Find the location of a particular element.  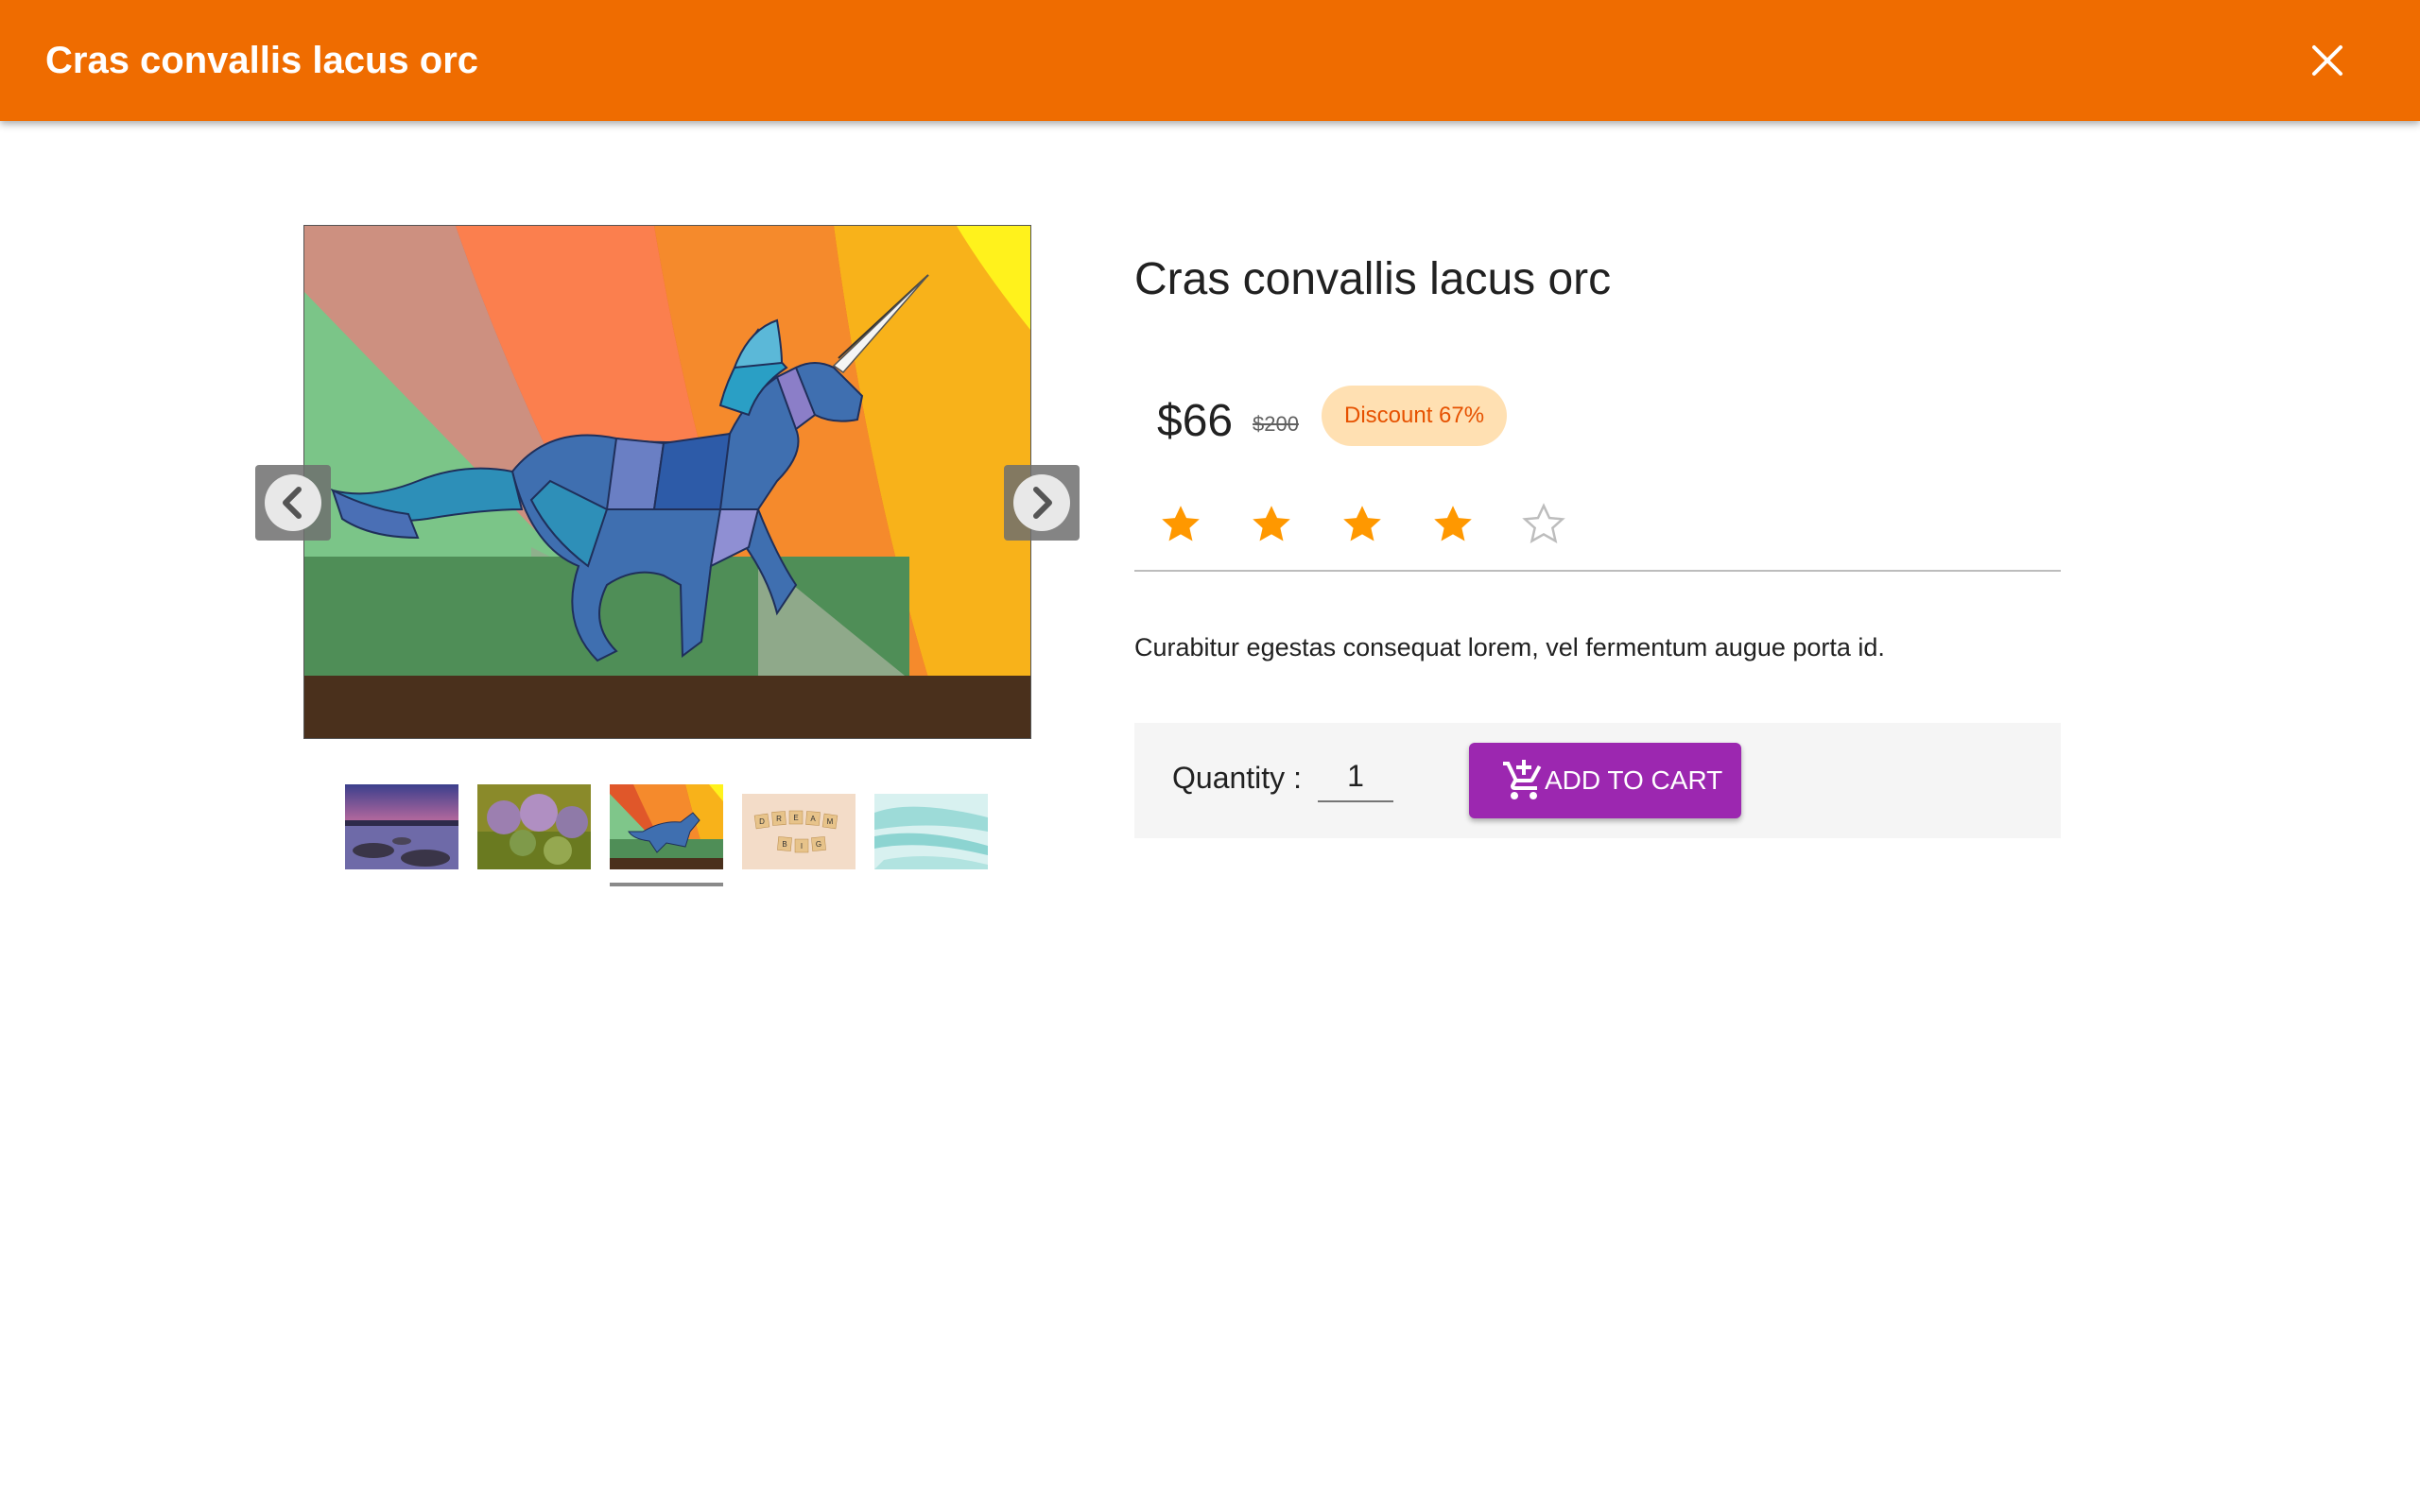

original-price: $200 is located at coordinates (1276, 424).